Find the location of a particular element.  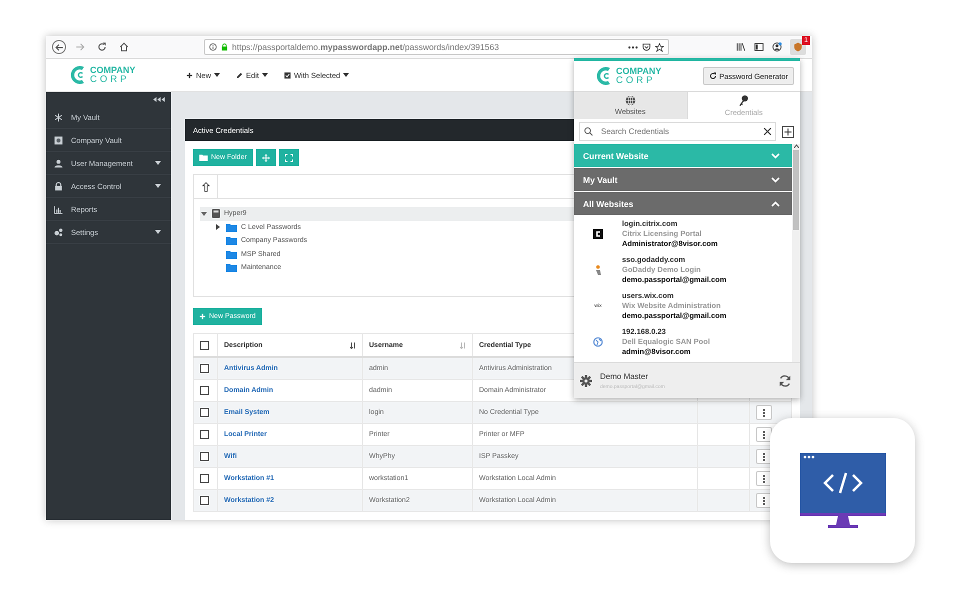

clear-button is located at coordinates (767, 131).